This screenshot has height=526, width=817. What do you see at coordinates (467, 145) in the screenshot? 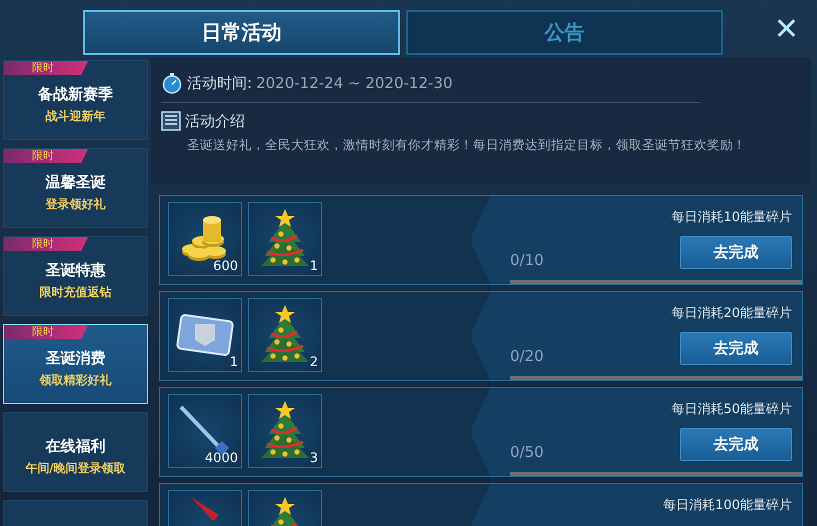
I see `intro-text: 圣诞送好礼，全民大狂欢，激情时刻有你才精彩！每日消费达到指定目标，领取圣诞节狂欢奖励！` at bounding box center [467, 145].